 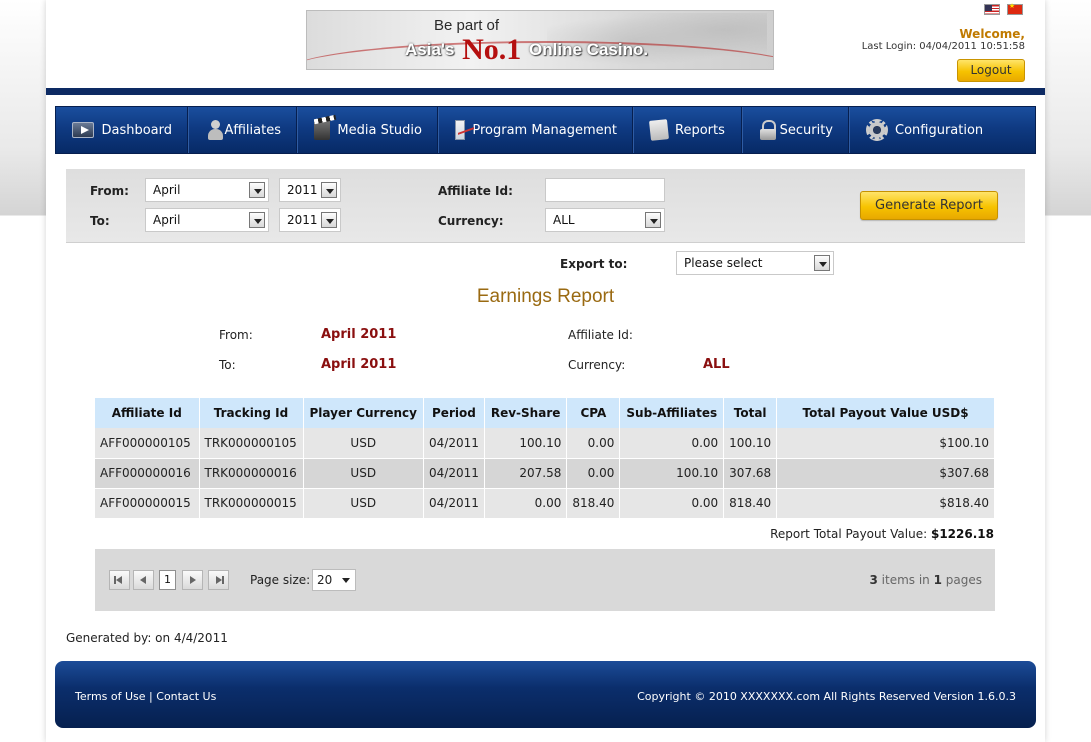 What do you see at coordinates (147, 473) in the screenshot?
I see `cell-affiliate-id: AFF000000016` at bounding box center [147, 473].